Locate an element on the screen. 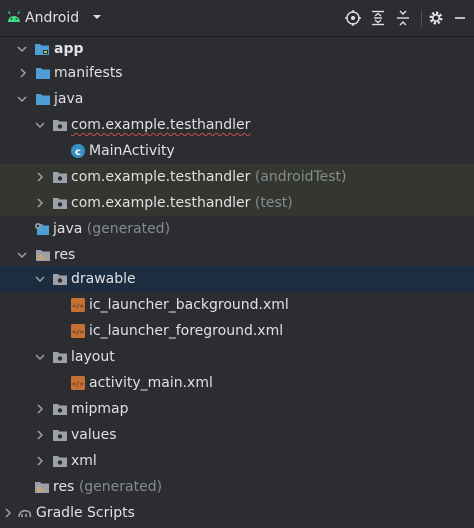 This screenshot has height=528, width=474. tree-item-manifests: manifests is located at coordinates (237, 73).